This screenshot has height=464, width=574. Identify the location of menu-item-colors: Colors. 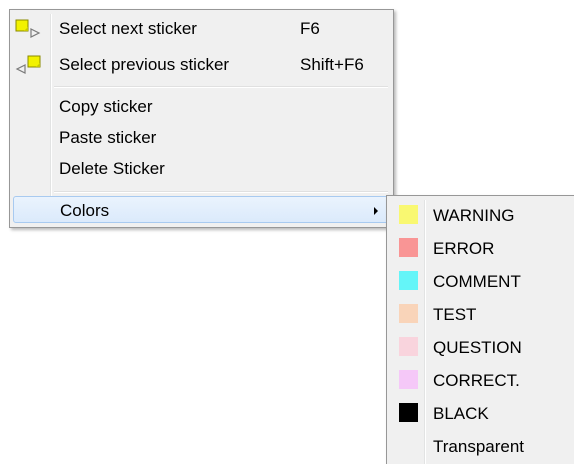
(201, 209).